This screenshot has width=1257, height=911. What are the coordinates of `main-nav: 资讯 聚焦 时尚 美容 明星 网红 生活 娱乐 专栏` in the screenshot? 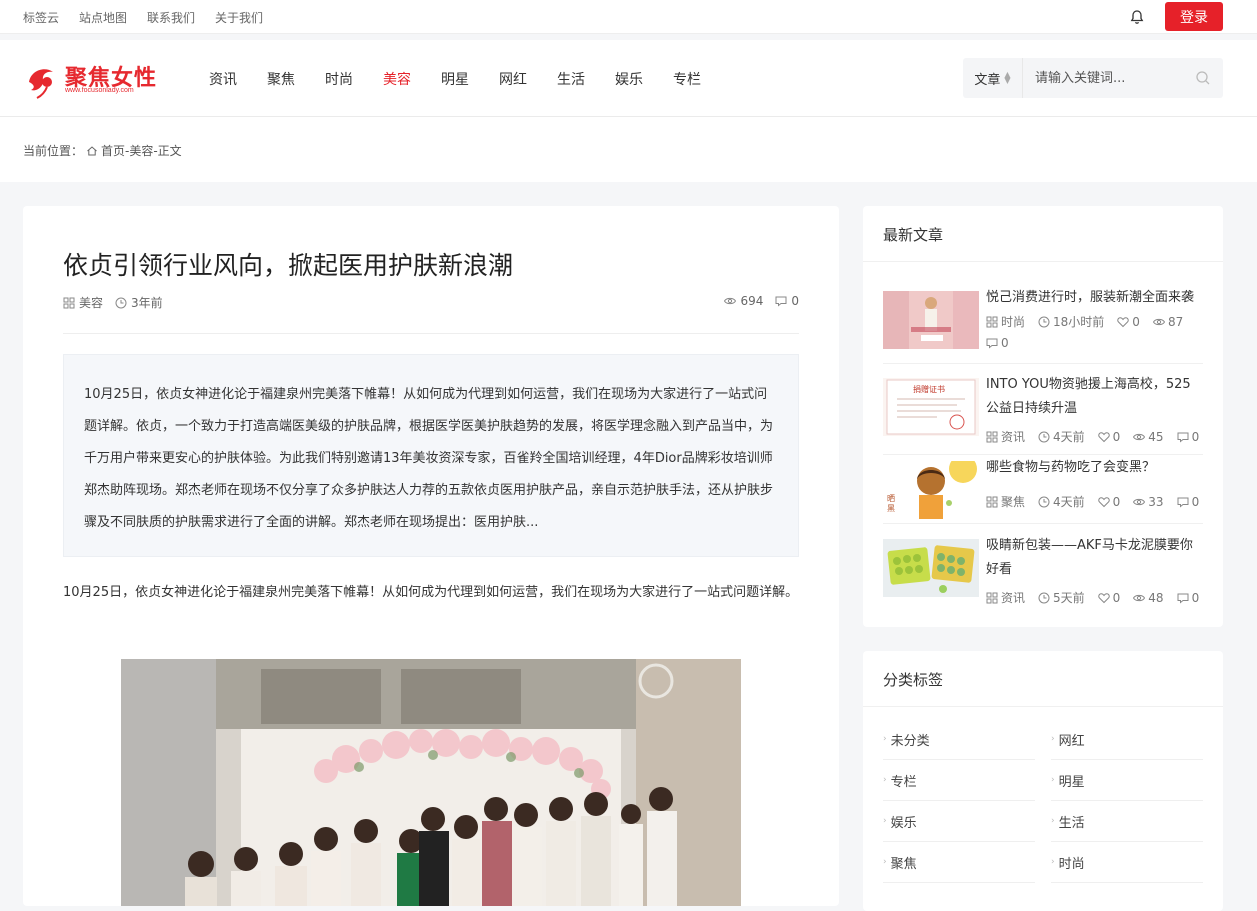 It's located at (455, 78).